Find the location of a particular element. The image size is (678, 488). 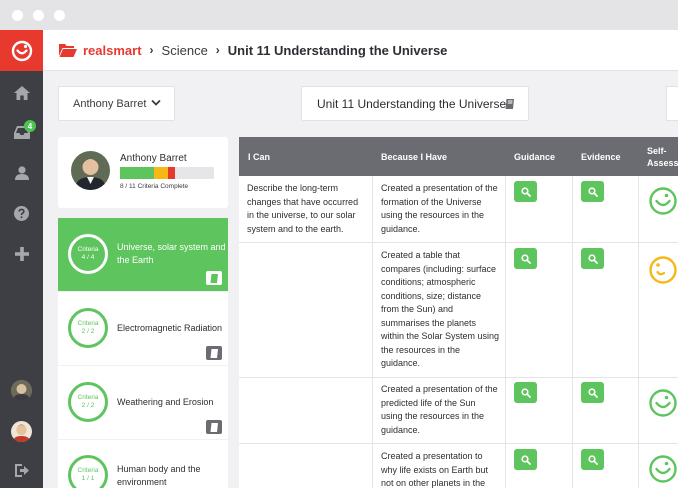

column-header-i-can: I Can is located at coordinates (259, 156).